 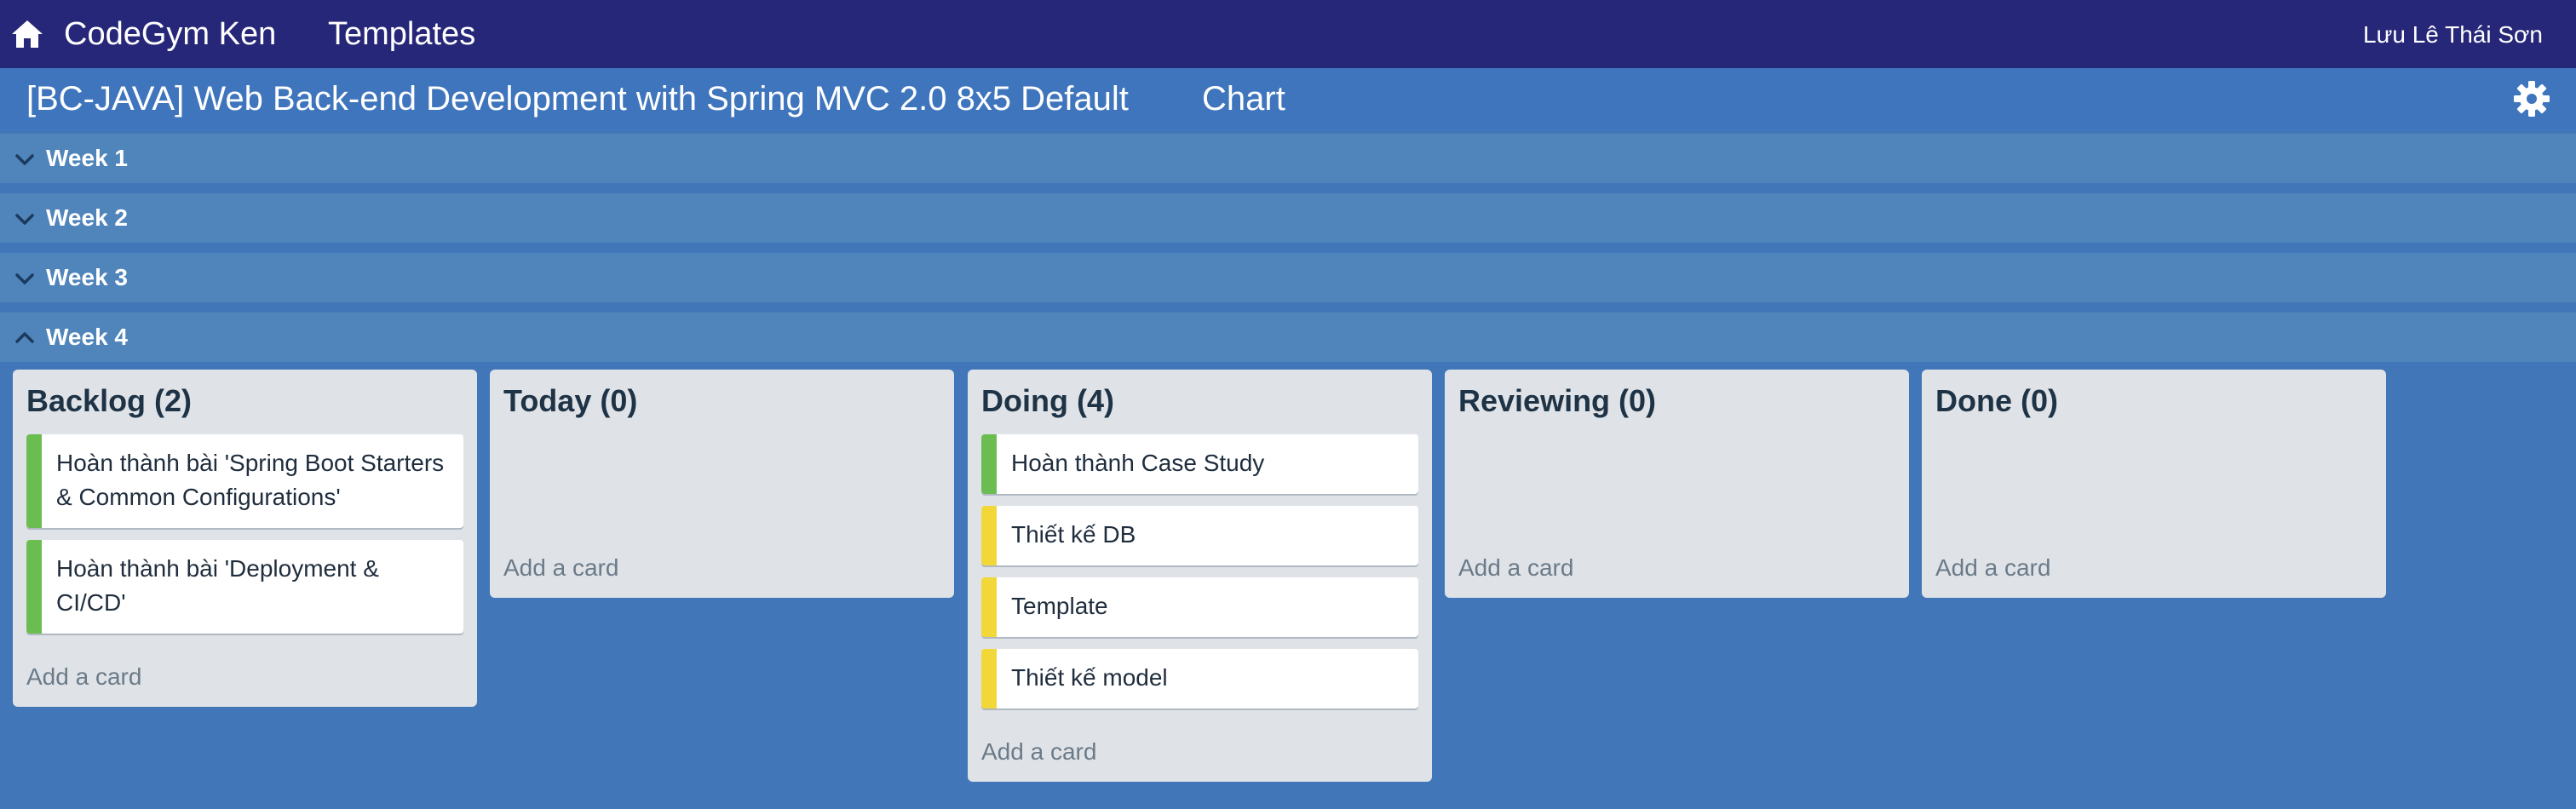 What do you see at coordinates (1288, 218) in the screenshot?
I see `week-row-2: Week 2` at bounding box center [1288, 218].